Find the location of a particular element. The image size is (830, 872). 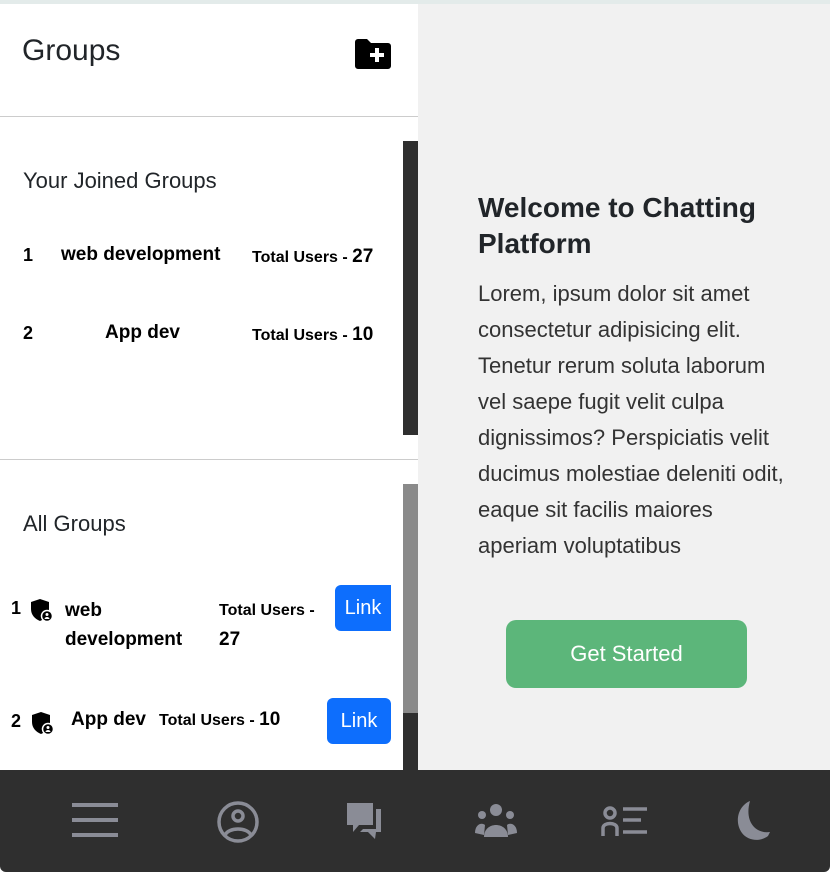

scrollbar-track is located at coordinates (410, 627).